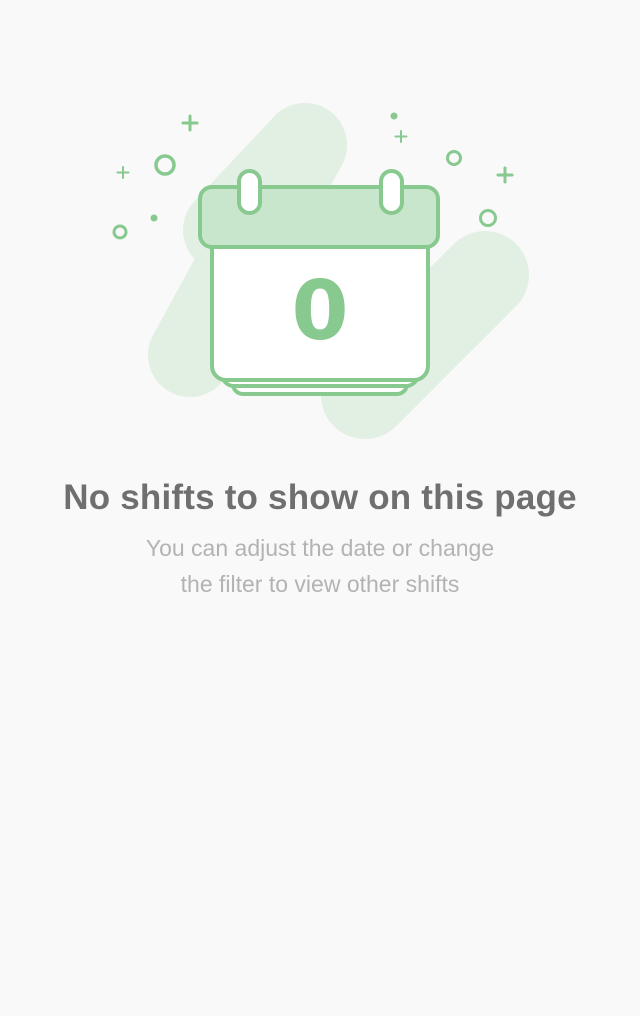  Describe the element at coordinates (320, 584) in the screenshot. I see `empty-state-subtitle-line-2: the filter to view other shifts` at that location.